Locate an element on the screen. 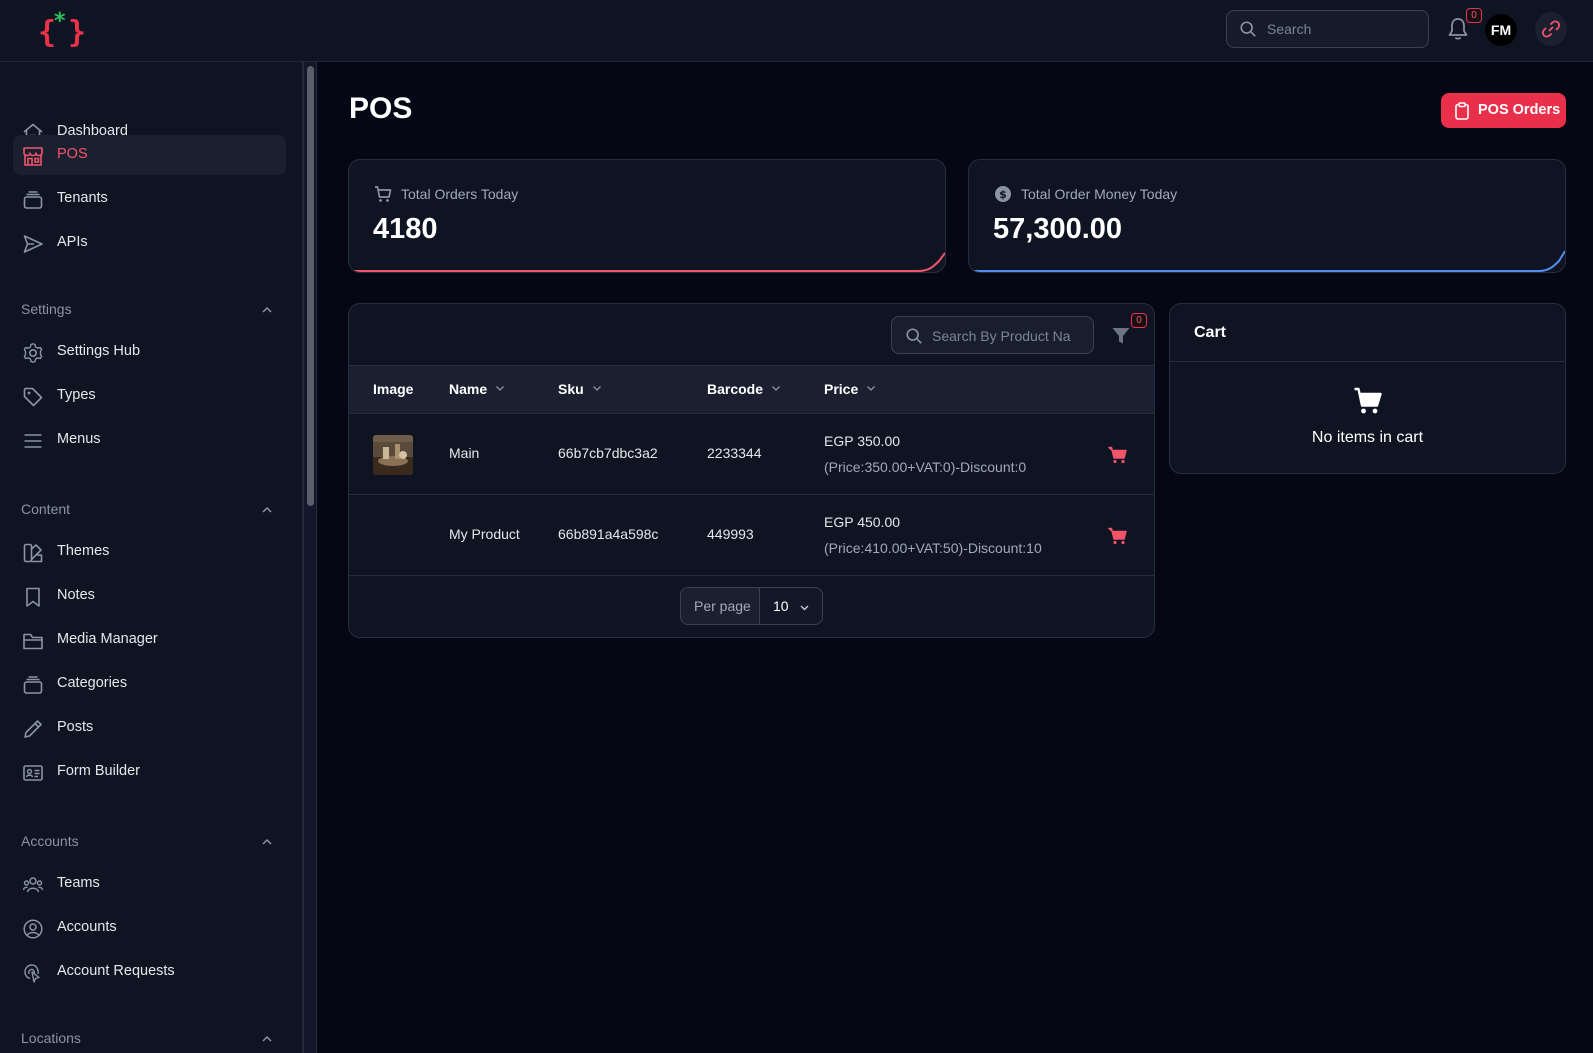 This screenshot has height=1053, width=1593. sidebar-item-label: APIs is located at coordinates (72, 242).